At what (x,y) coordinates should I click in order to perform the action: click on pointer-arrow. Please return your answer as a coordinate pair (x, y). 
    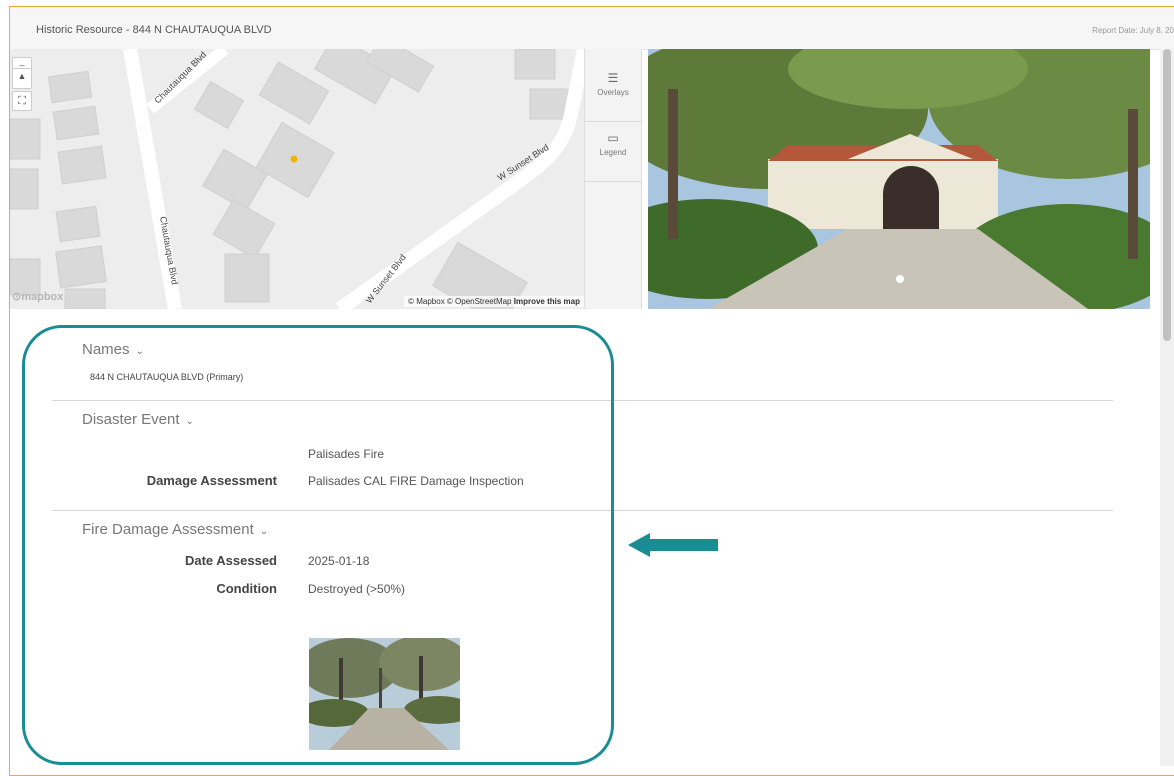
    Looking at the image, I should click on (673, 545).